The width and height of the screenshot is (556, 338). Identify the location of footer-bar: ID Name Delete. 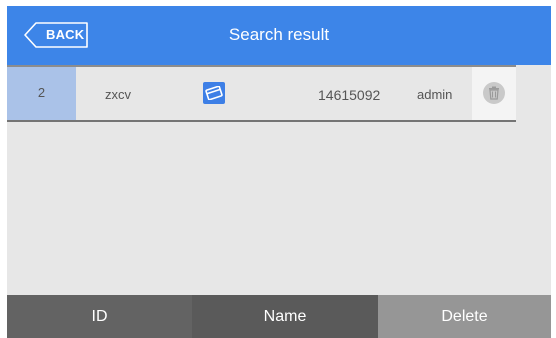
(279, 316).